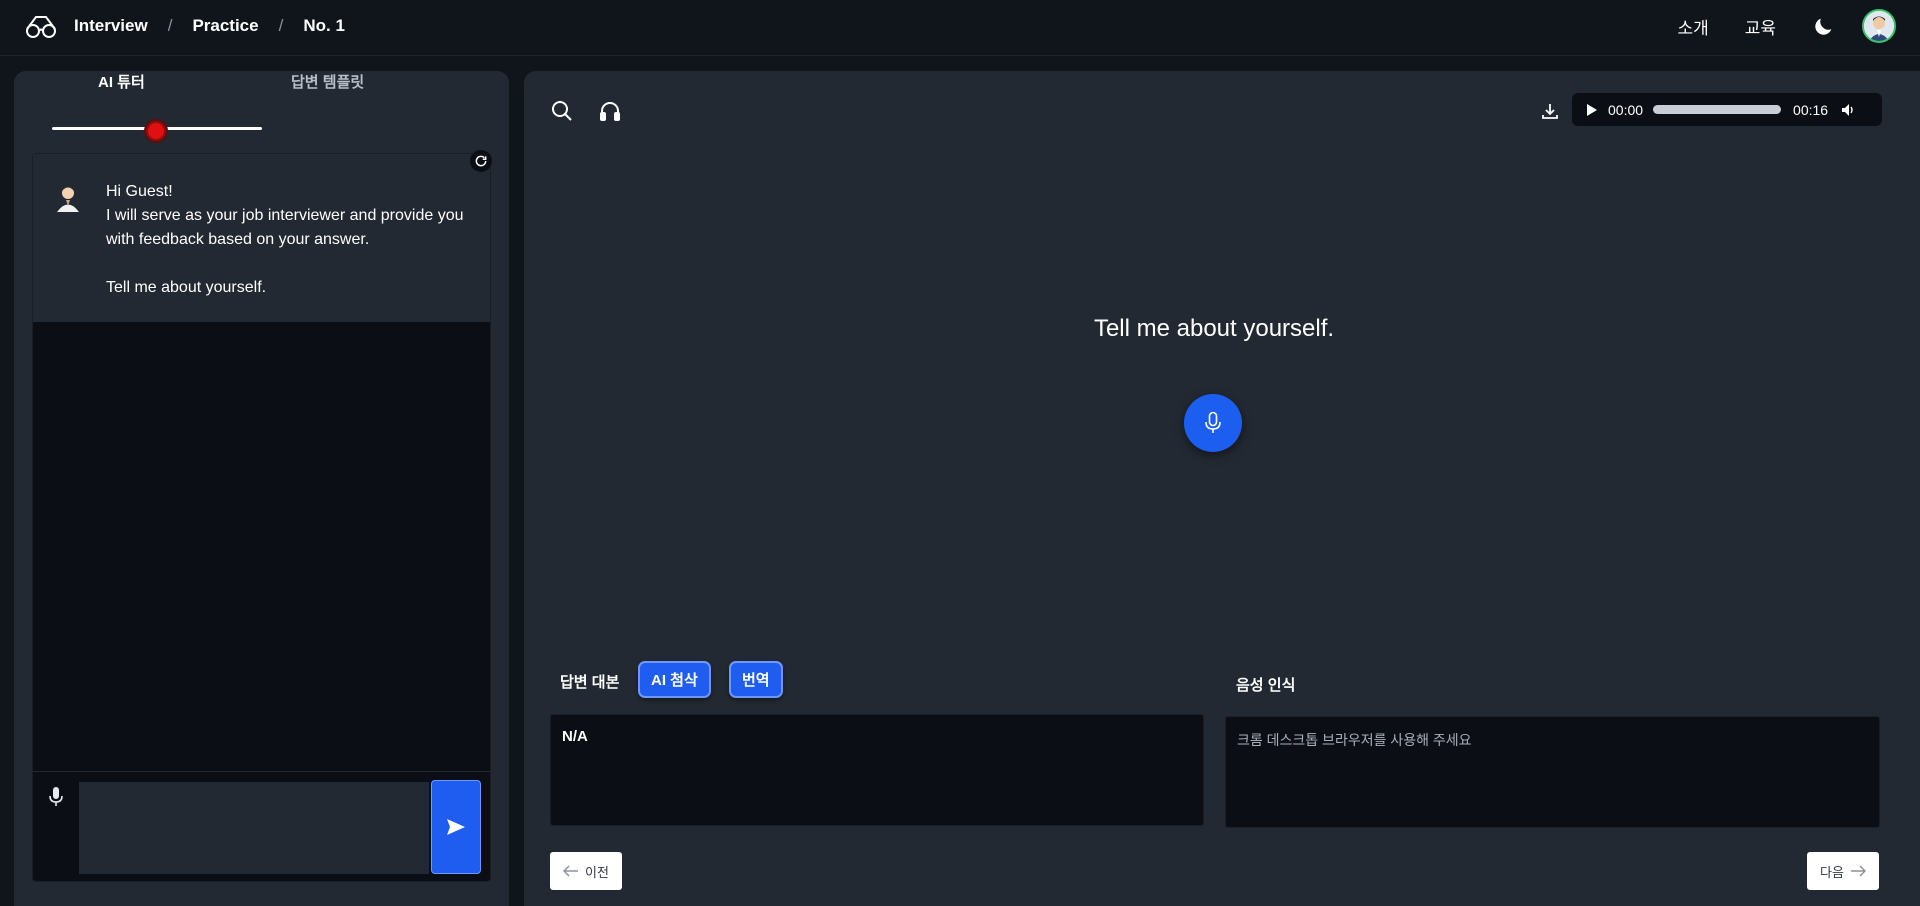  I want to click on breadcrumb-practice: Practice, so click(225, 26).